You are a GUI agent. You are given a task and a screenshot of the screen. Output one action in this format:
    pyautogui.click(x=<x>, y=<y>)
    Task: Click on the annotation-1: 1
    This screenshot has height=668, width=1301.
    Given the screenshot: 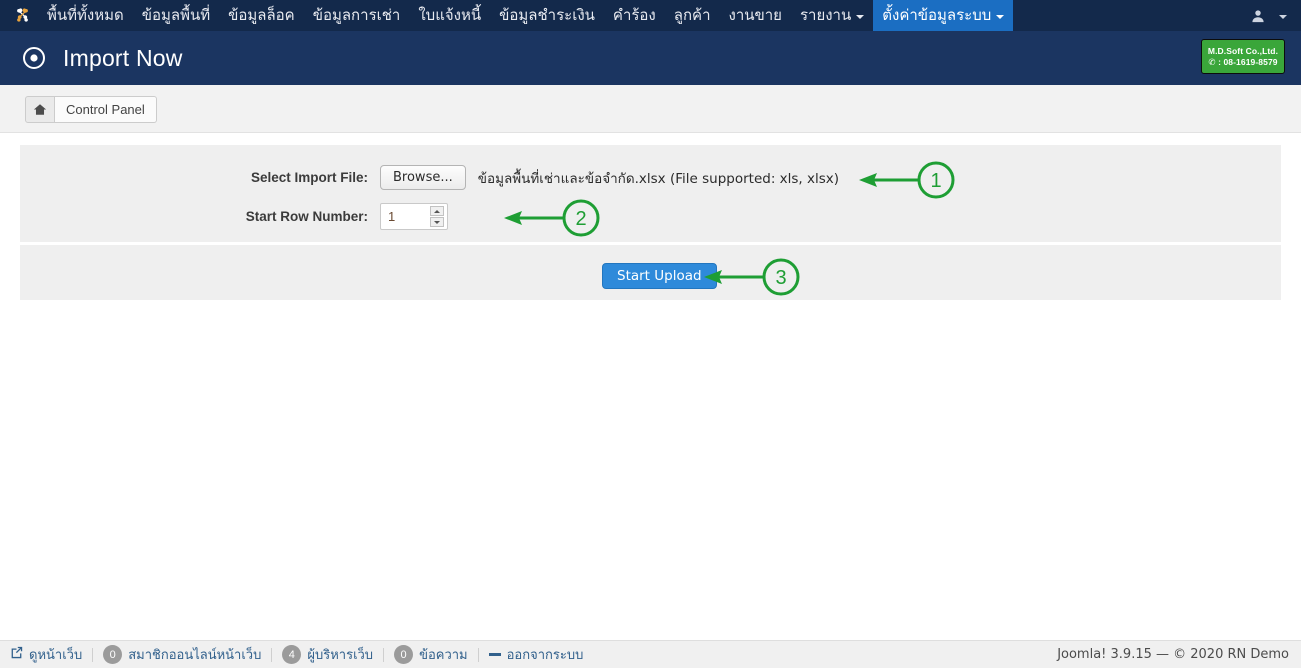 What is the action you would take?
    pyautogui.click(x=907, y=180)
    